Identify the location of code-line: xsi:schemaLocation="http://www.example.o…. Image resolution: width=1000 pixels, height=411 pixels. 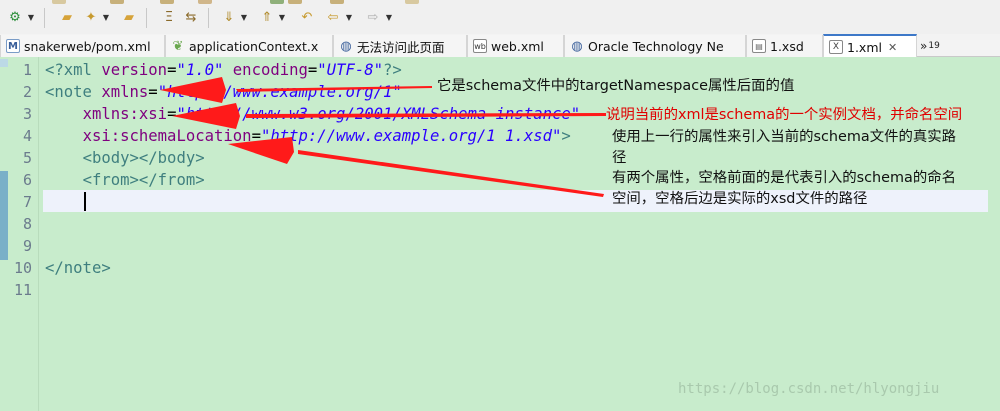
(308, 136).